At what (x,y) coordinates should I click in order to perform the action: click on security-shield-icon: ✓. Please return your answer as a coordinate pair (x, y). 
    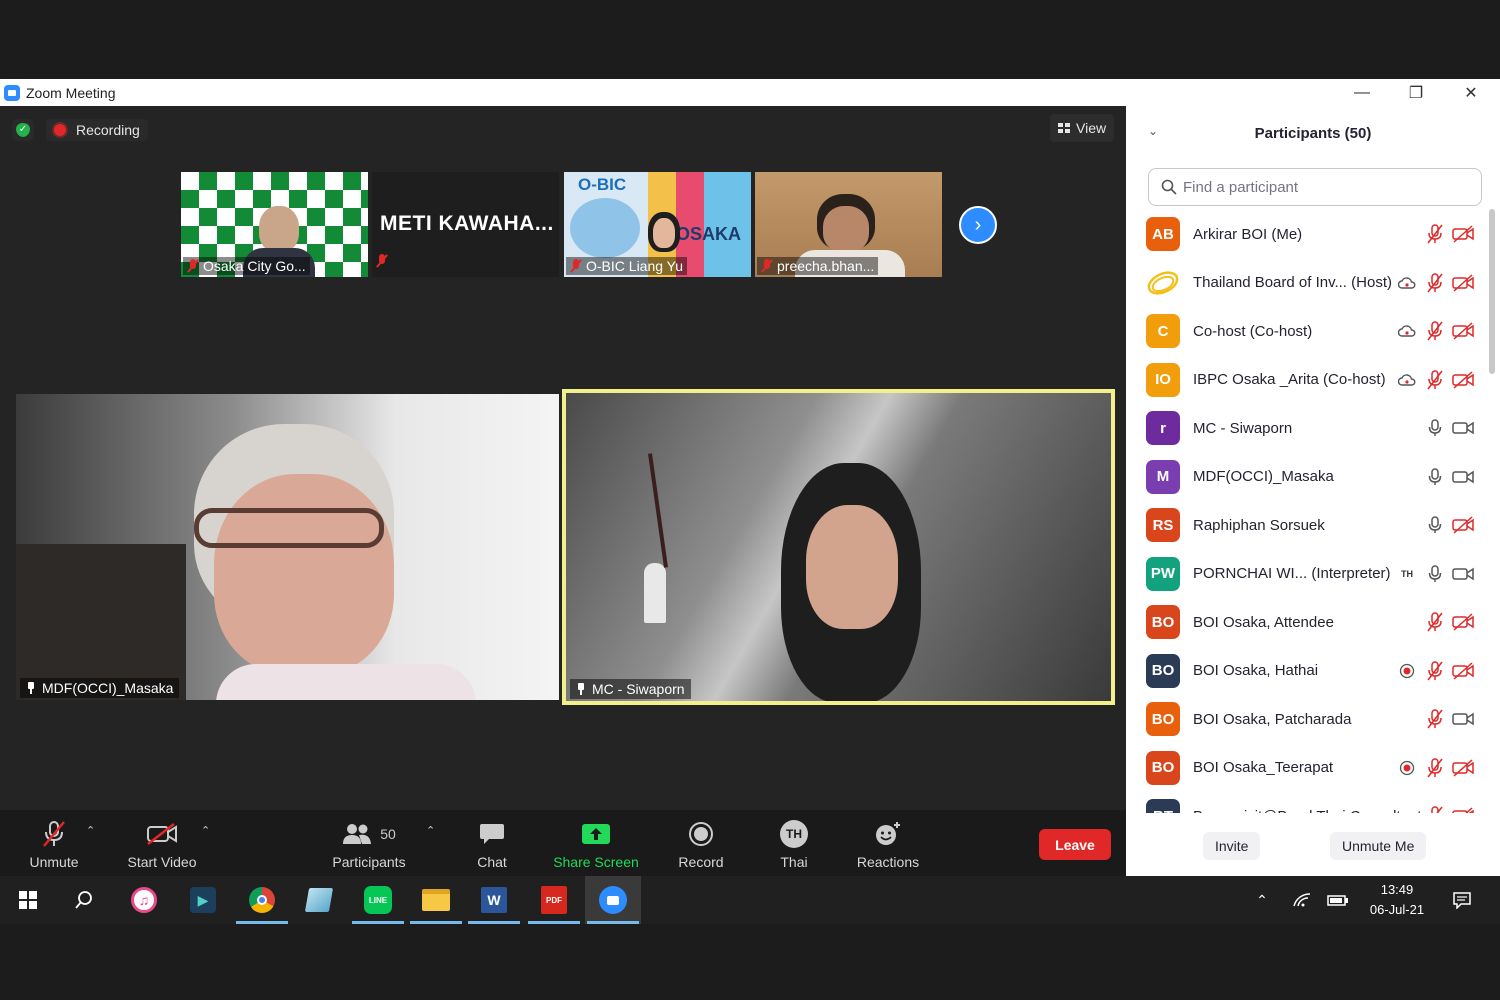
    Looking at the image, I should click on (23, 130).